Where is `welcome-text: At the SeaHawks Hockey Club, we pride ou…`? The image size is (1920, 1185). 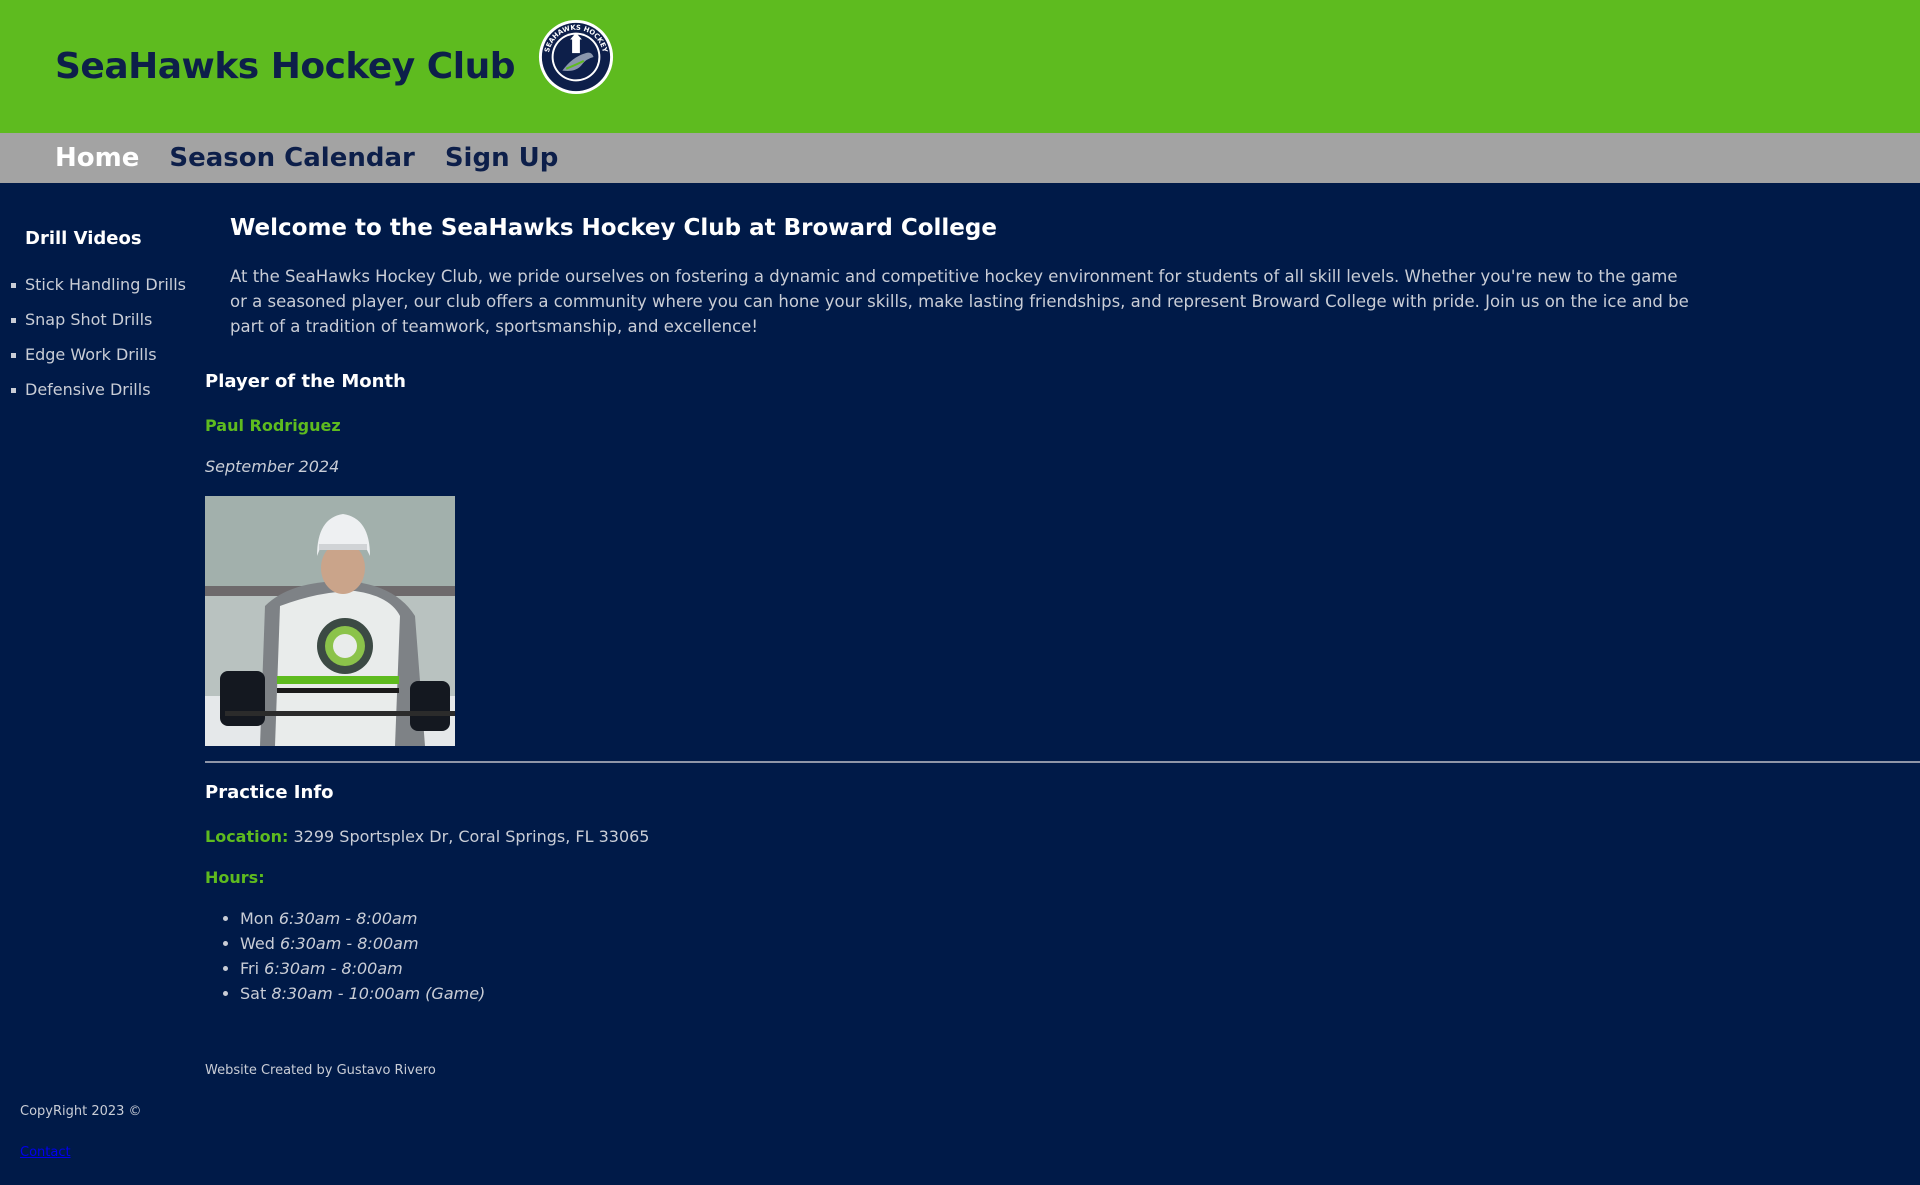
welcome-text: At the SeaHawks Hockey Club, we pride ou… is located at coordinates (959, 301).